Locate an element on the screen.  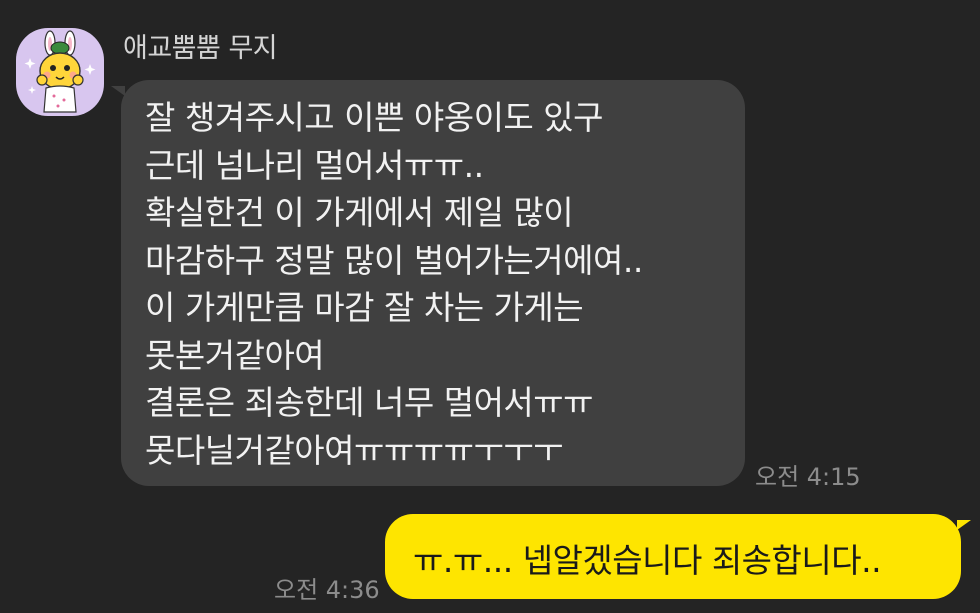
incoming-message-timestamp: 오전 4:15 is located at coordinates (808, 477).